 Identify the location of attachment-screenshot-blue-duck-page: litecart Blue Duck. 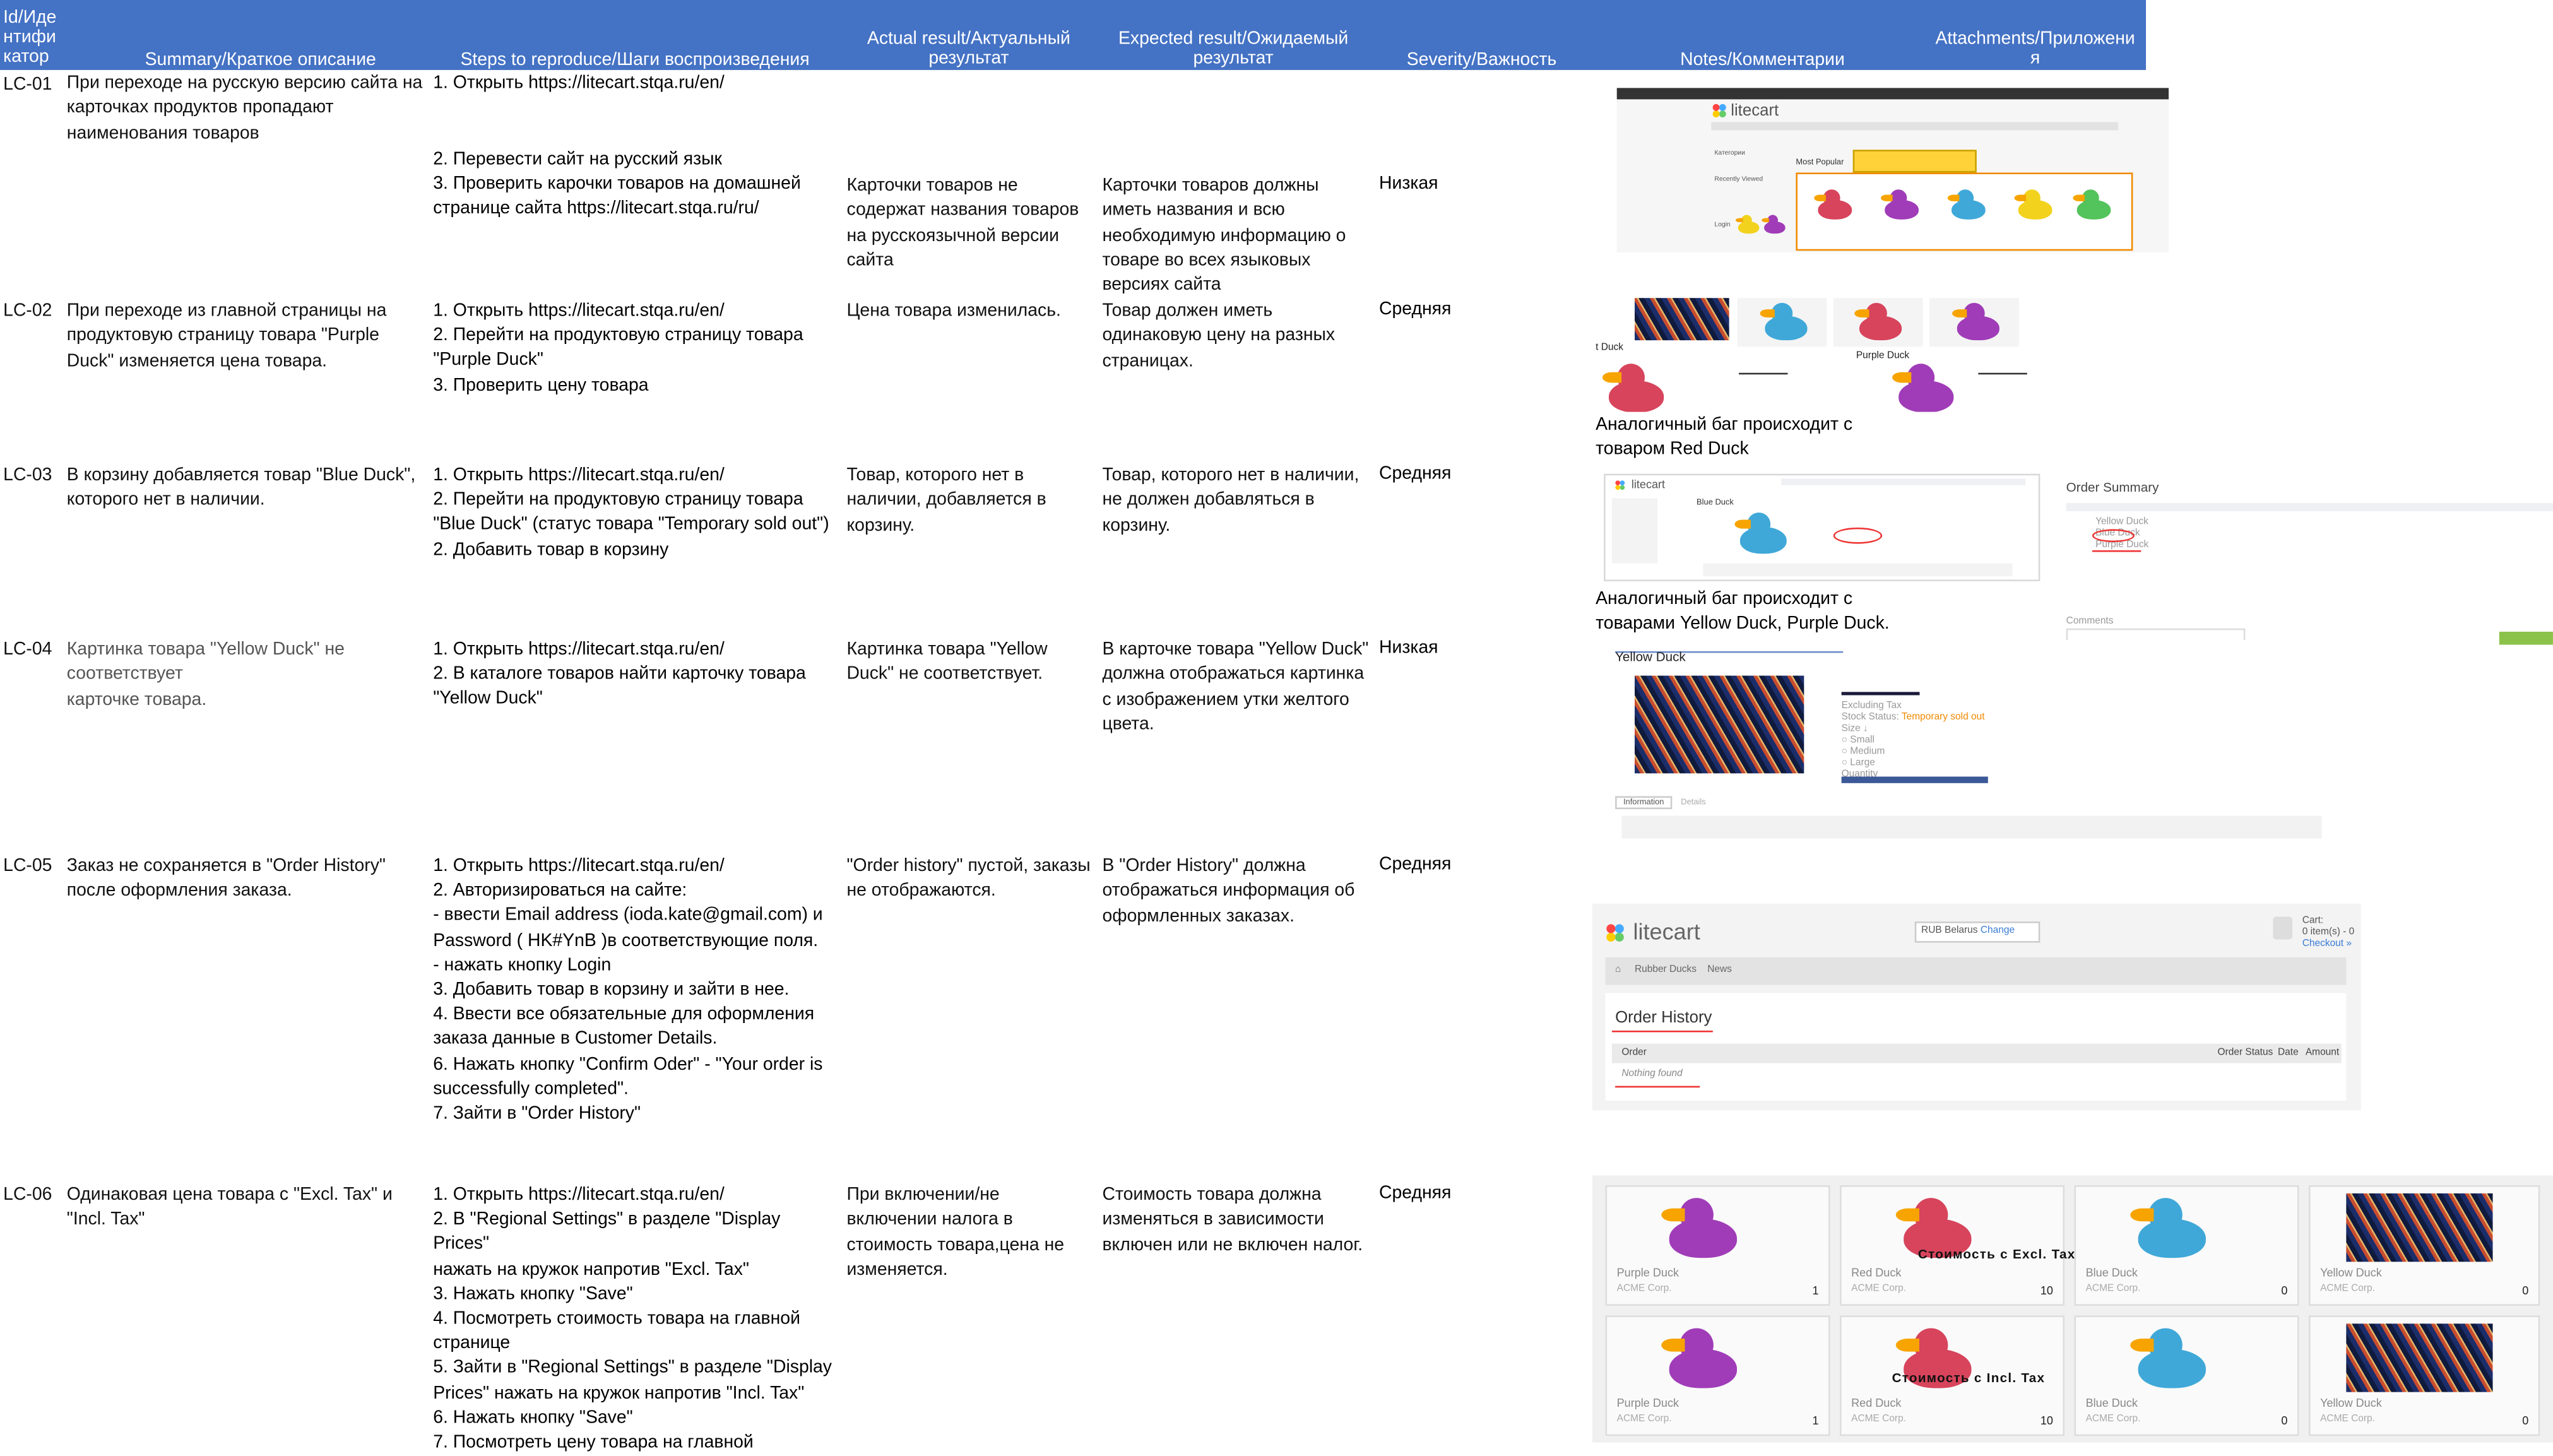
(1822, 527).